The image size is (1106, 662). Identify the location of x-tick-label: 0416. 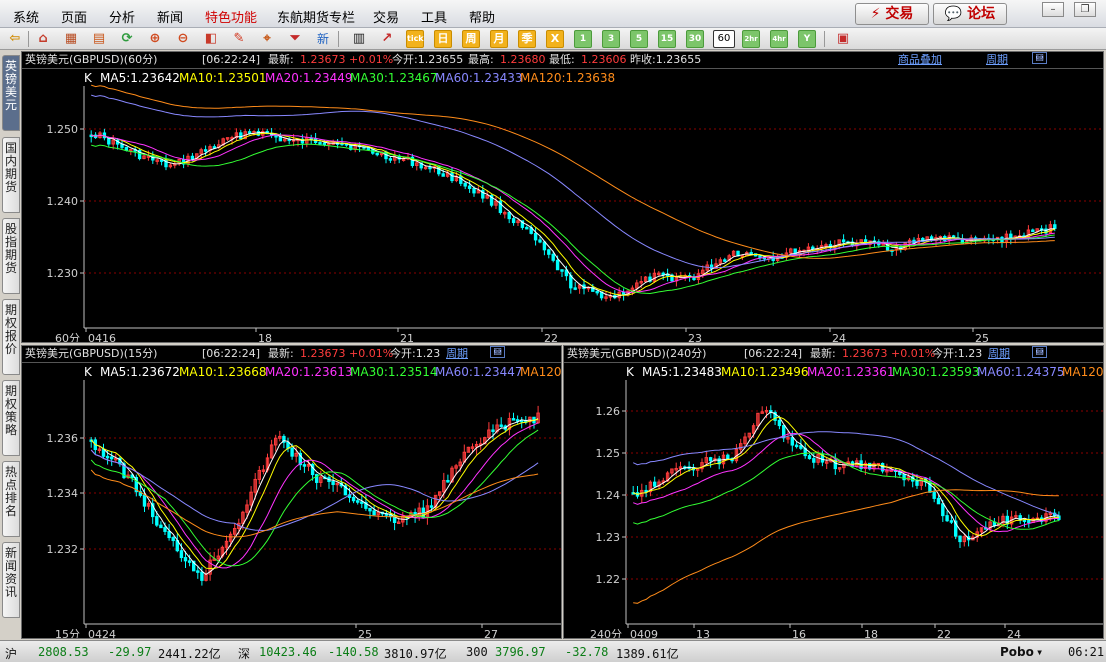
(102, 337).